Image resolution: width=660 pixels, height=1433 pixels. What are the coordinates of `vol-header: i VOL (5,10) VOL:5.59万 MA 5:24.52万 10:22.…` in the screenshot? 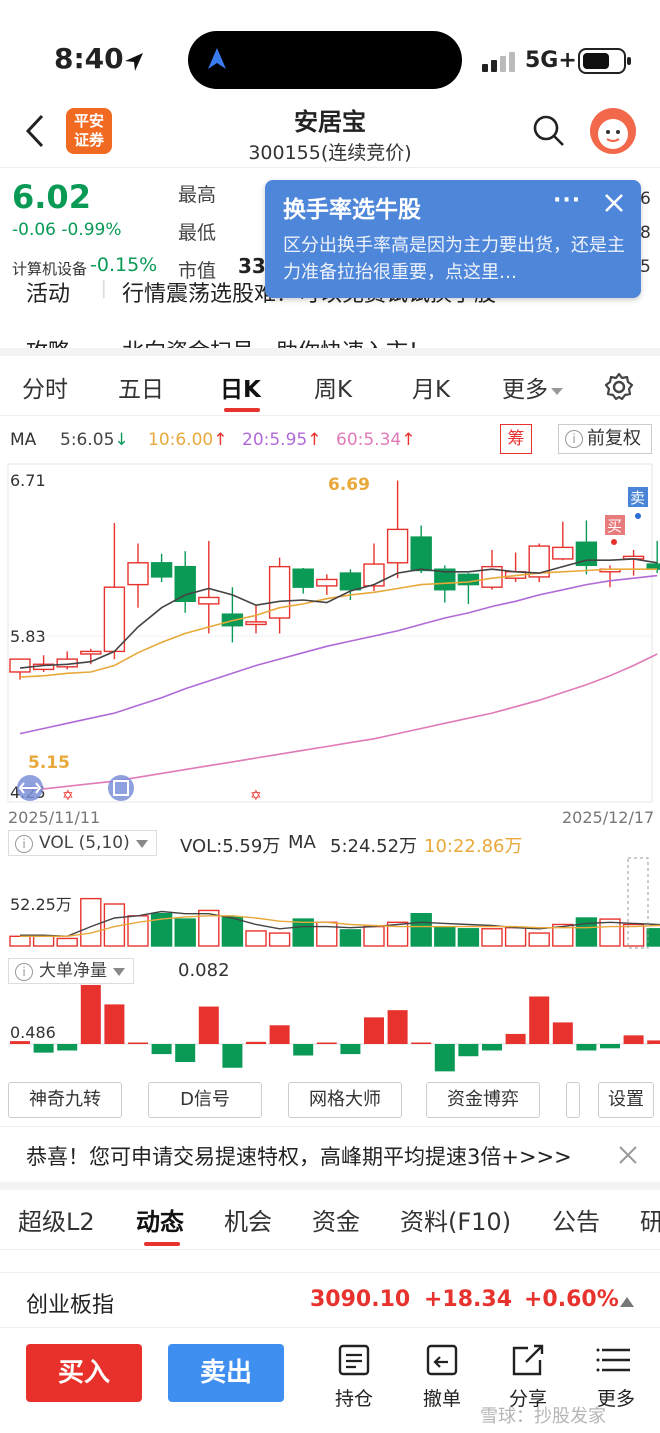 It's located at (330, 844).